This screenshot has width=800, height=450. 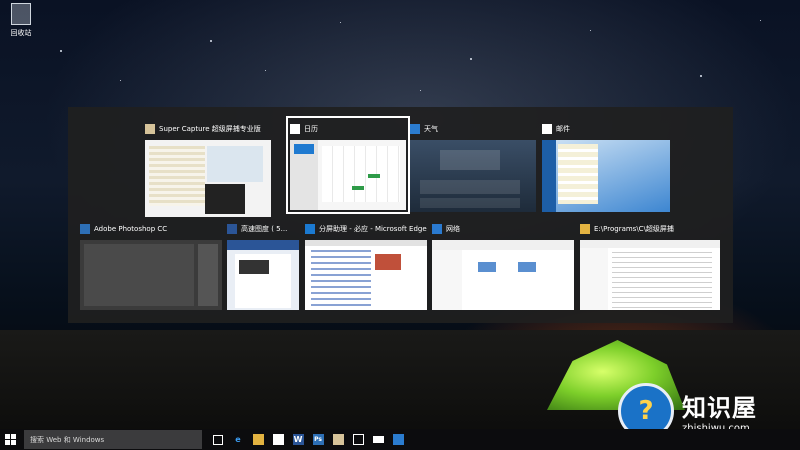 I want to click on window-calendar: 日历, so click(x=348, y=165).